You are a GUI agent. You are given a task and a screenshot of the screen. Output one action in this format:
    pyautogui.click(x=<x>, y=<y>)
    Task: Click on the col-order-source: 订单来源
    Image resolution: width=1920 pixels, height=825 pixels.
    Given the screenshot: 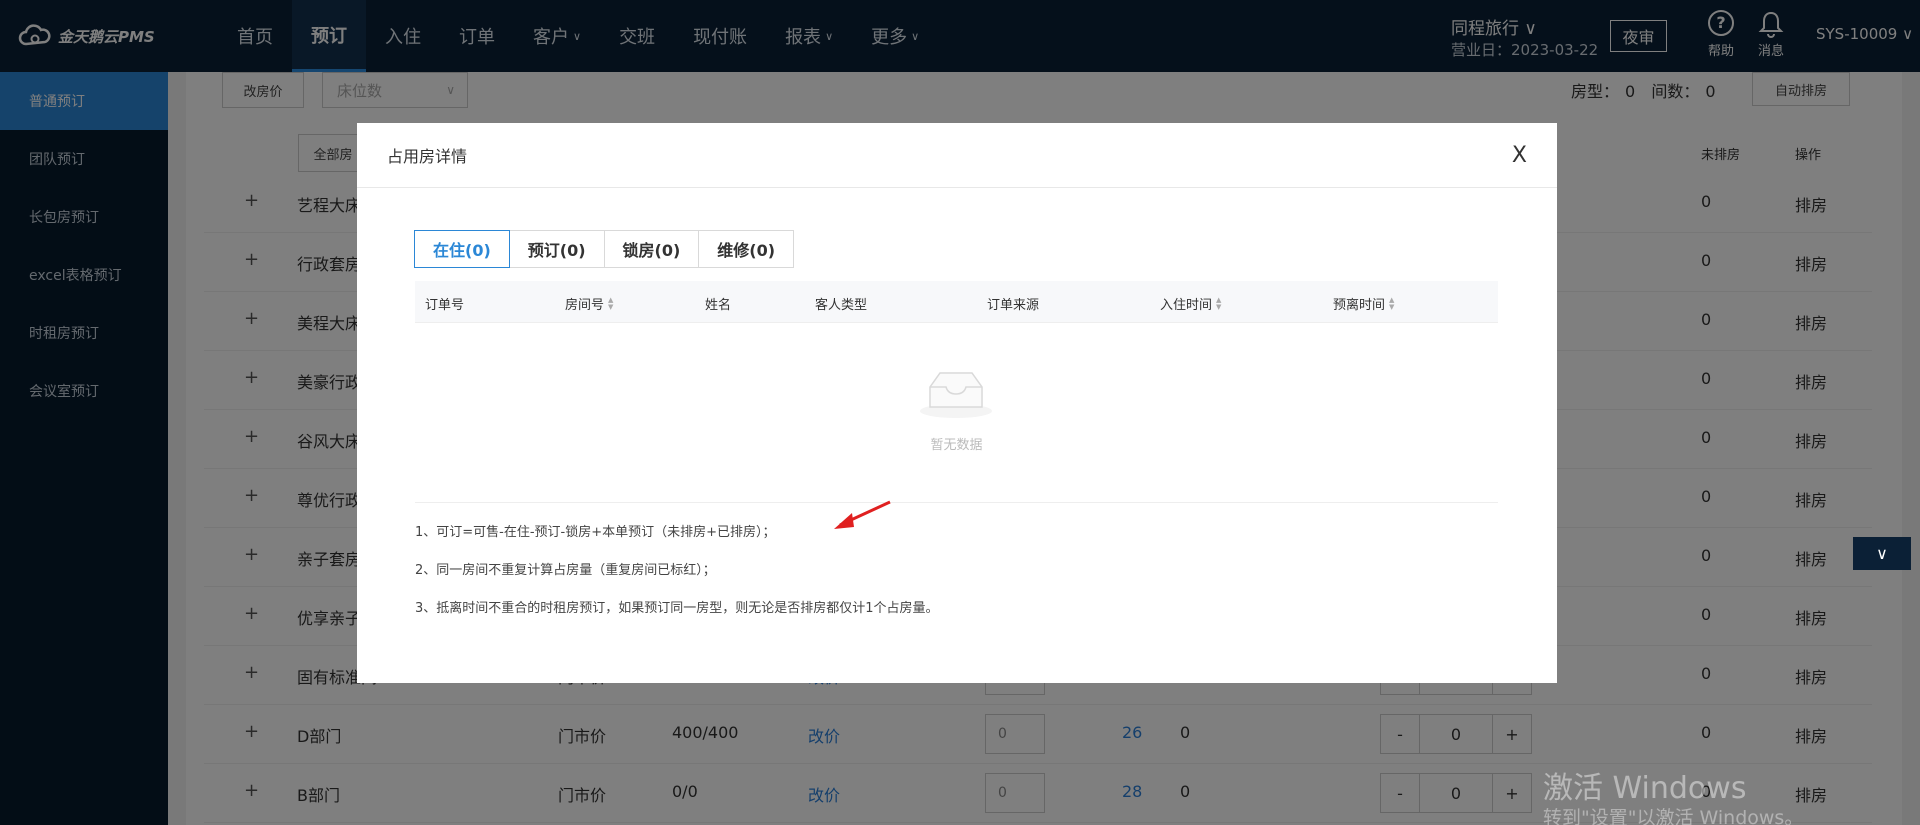 What is the action you would take?
    pyautogui.click(x=1013, y=303)
    